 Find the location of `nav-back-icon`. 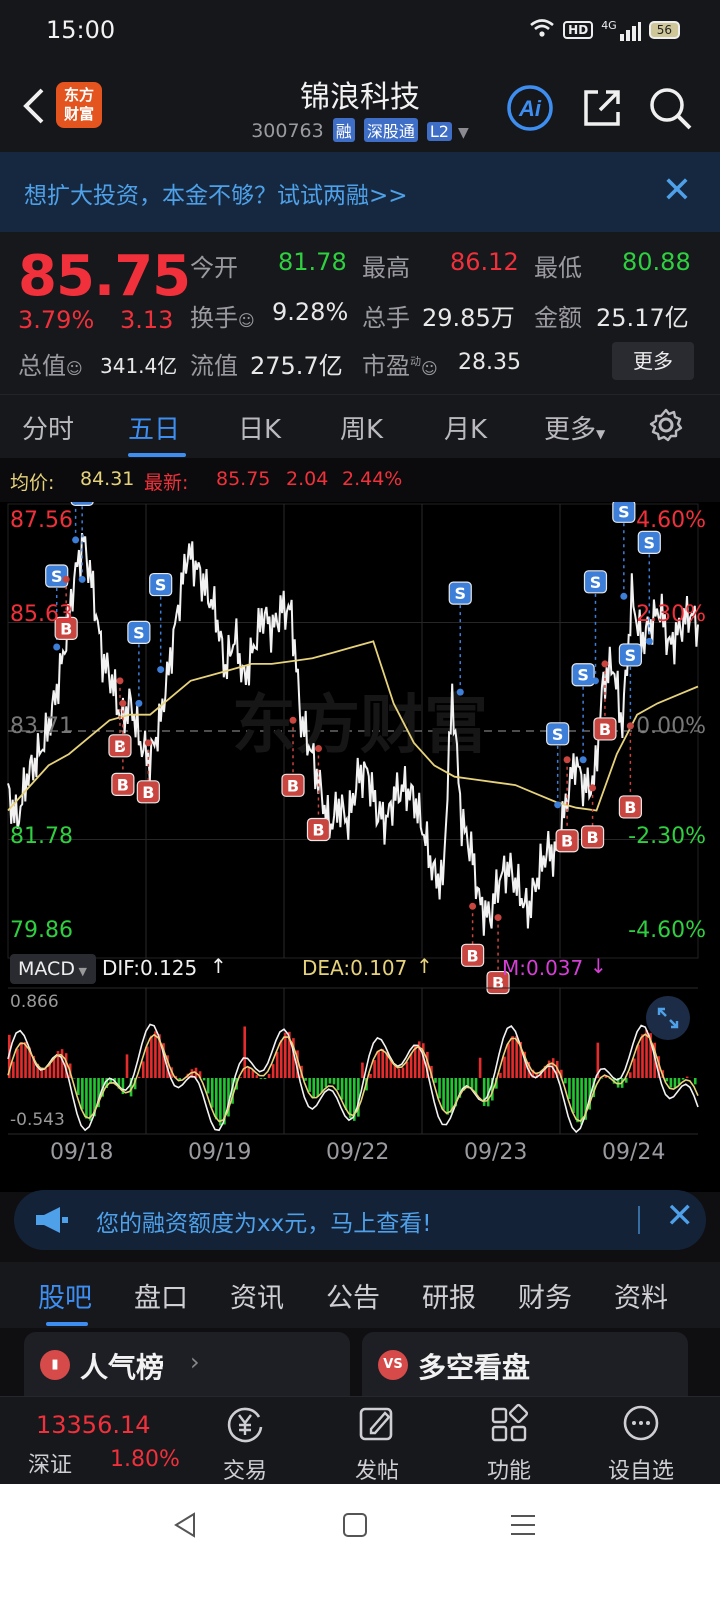

nav-back-icon is located at coordinates (185, 1527).